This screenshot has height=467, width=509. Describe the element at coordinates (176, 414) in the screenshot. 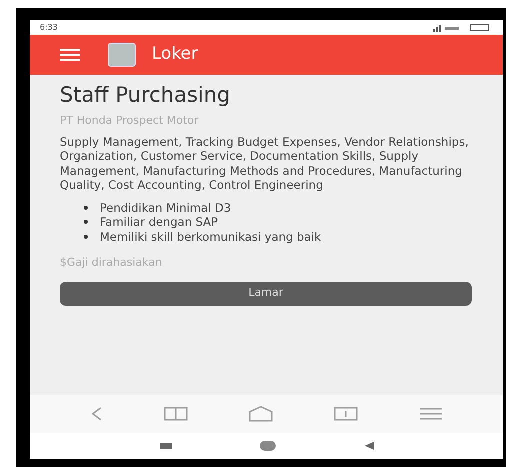

I see `book-icon` at that location.